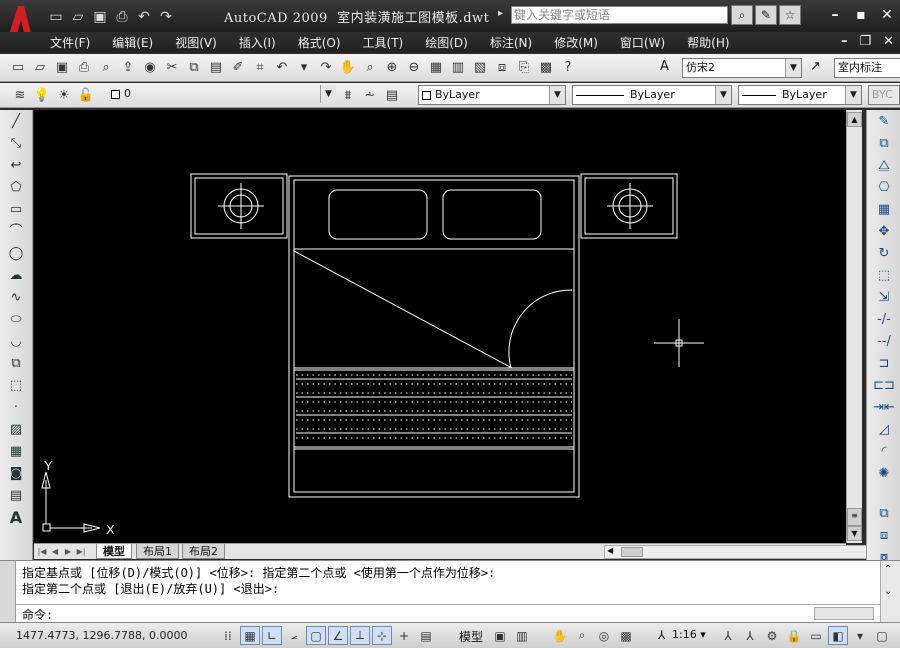 The width and height of the screenshot is (900, 648). What do you see at coordinates (392, 67) in the screenshot?
I see `zoom-window-icon: ⊕` at bounding box center [392, 67].